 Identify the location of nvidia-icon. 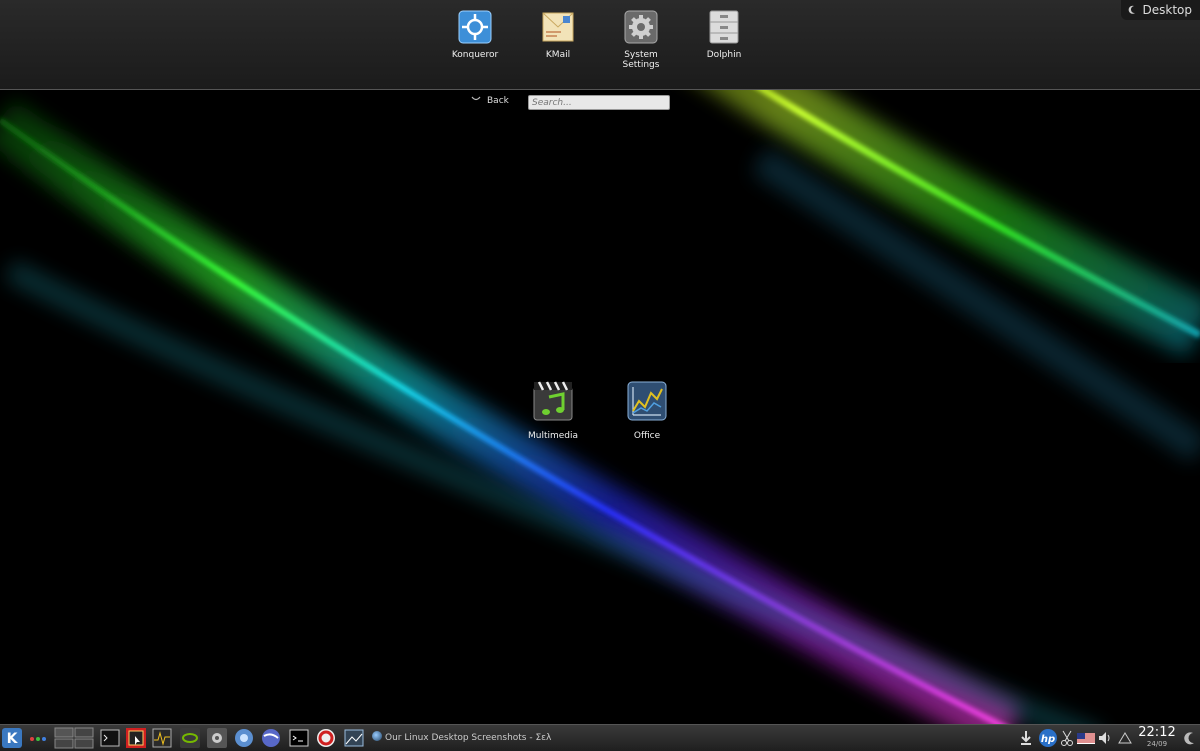
(190, 738).